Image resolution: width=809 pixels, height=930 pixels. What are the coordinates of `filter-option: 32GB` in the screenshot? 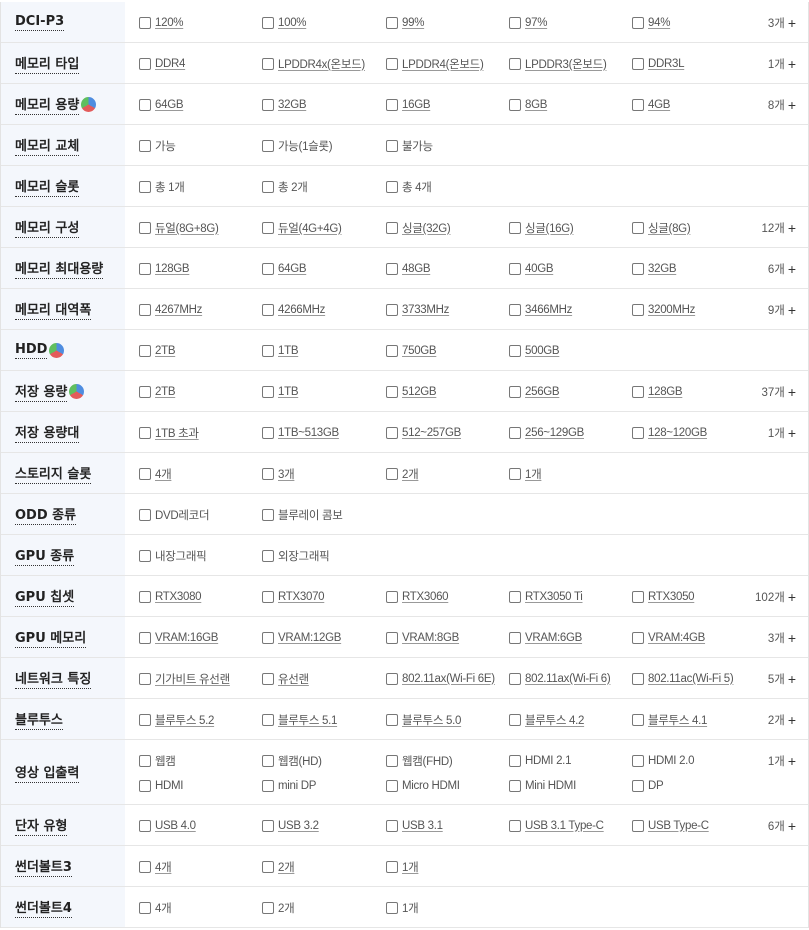 It's located at (284, 104).